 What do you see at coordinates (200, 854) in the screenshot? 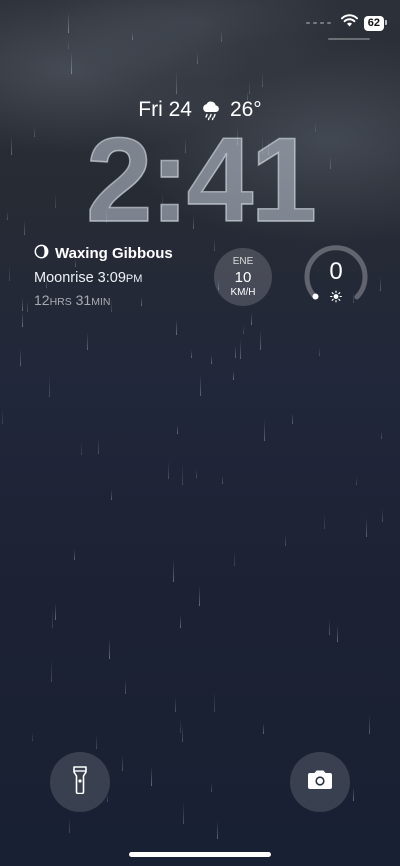
I see `home-indicator` at bounding box center [200, 854].